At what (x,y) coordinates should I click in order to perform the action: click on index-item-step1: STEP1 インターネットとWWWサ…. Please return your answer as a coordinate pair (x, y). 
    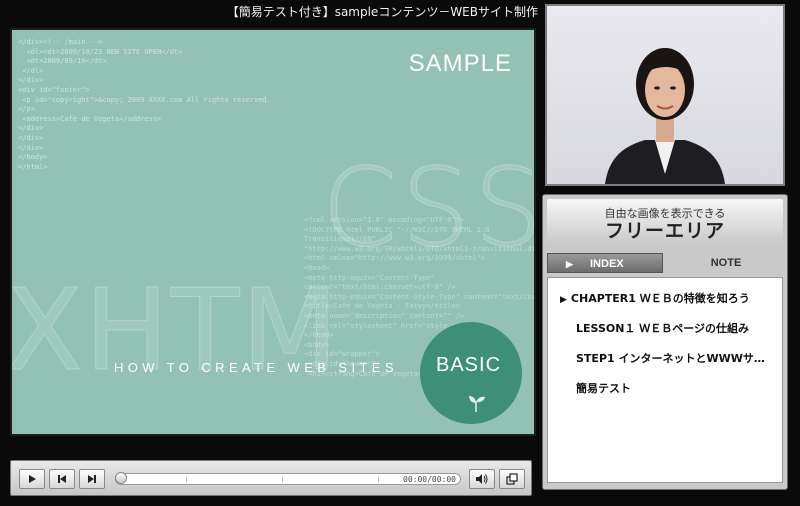
    Looking at the image, I should click on (670, 358).